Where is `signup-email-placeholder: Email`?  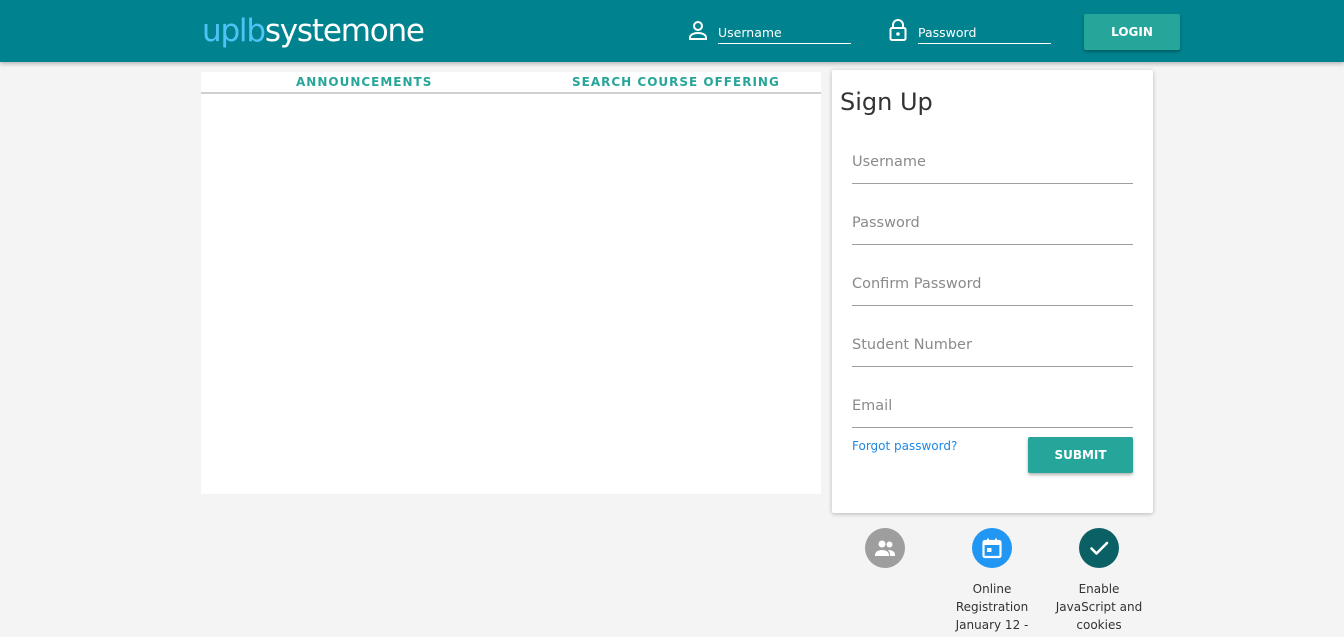 signup-email-placeholder: Email is located at coordinates (872, 406).